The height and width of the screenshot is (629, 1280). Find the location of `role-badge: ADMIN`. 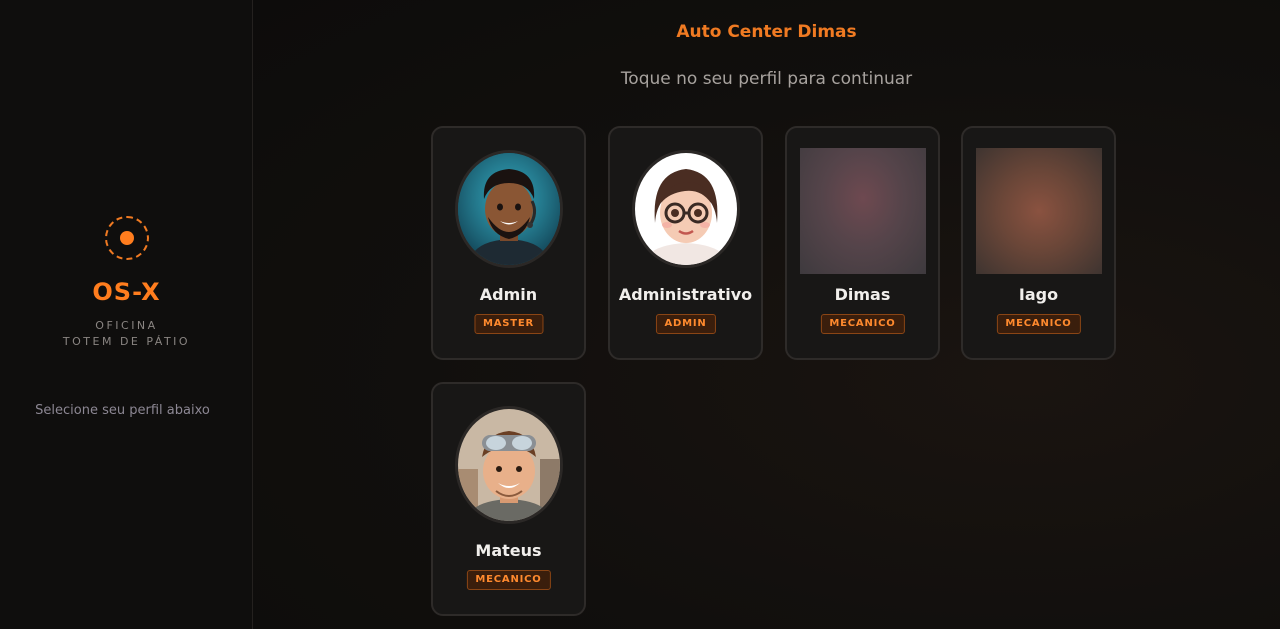

role-badge: ADMIN is located at coordinates (685, 324).